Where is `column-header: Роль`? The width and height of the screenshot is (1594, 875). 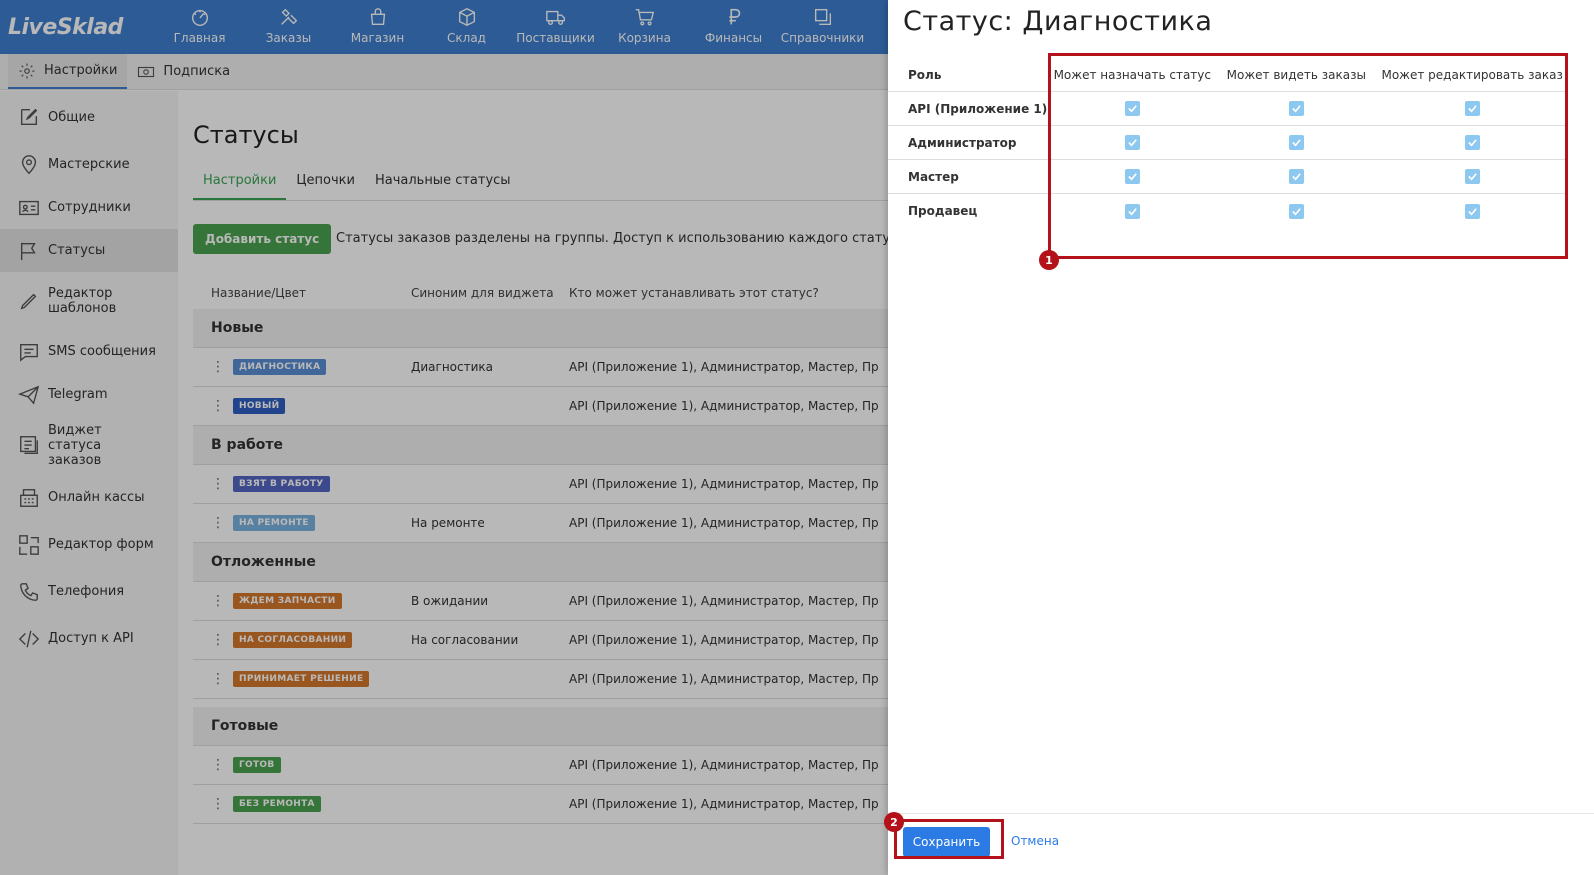
column-header: Роль is located at coordinates (925, 74).